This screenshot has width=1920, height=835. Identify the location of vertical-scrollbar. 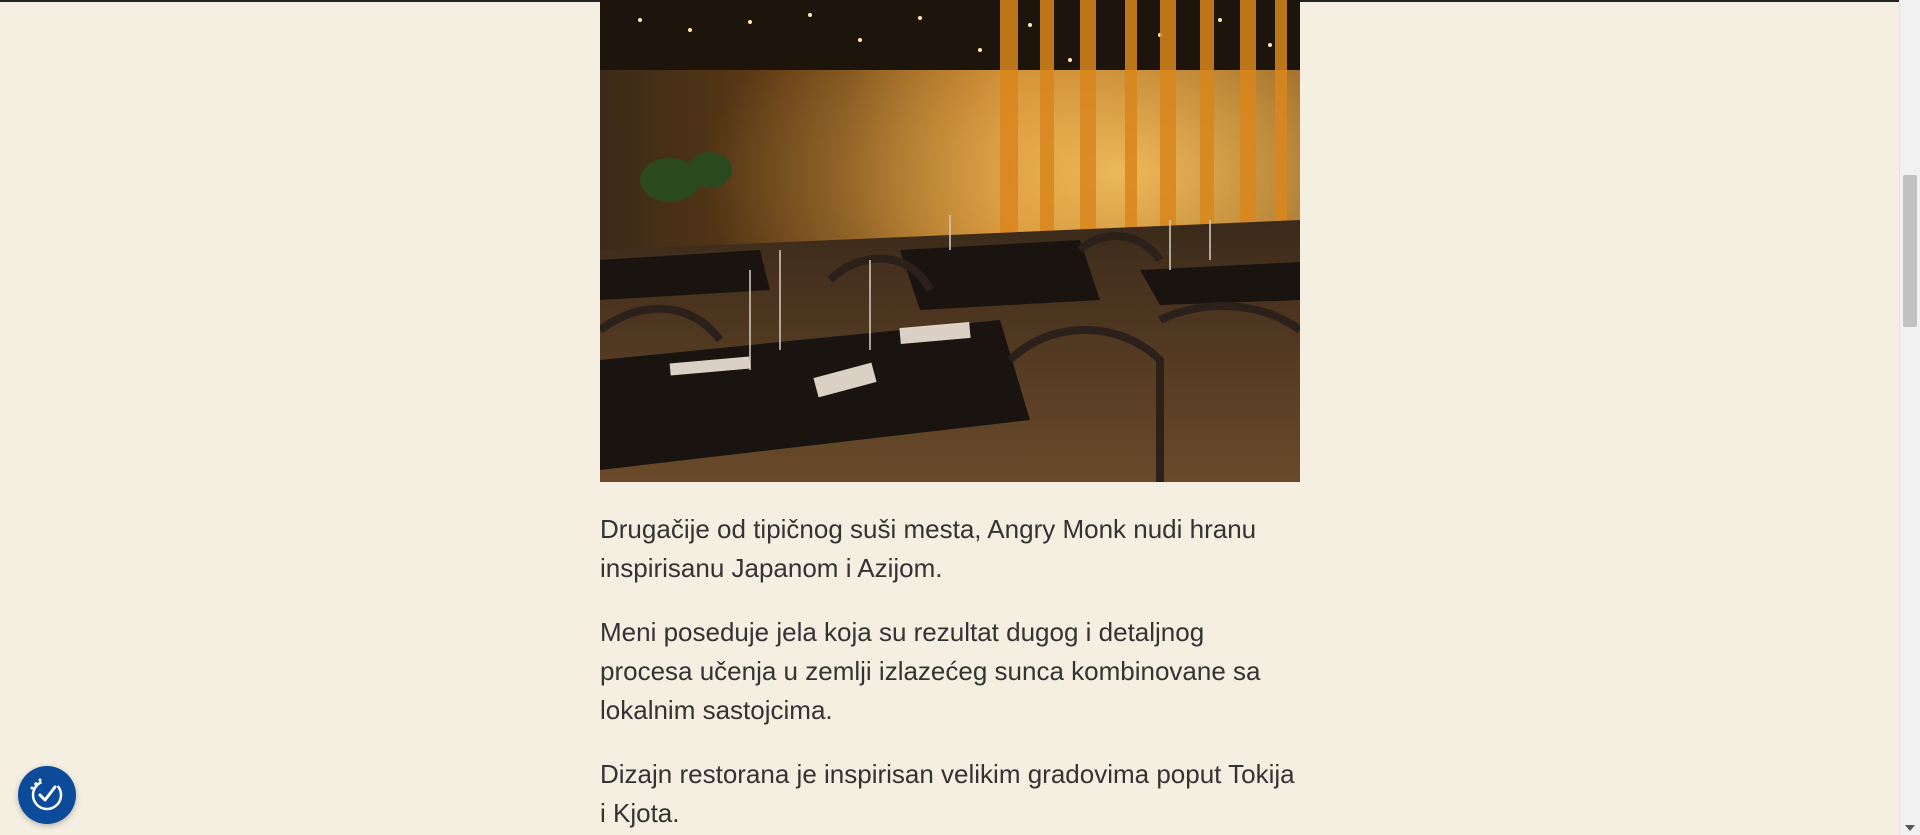
(1909, 417).